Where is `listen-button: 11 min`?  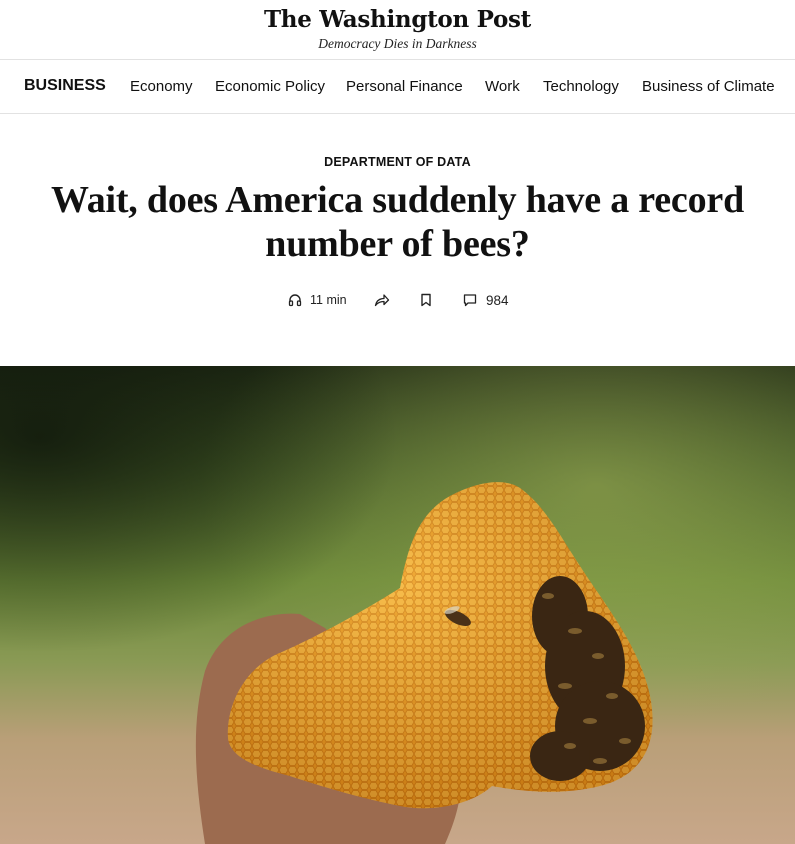
listen-button: 11 min is located at coordinates (317, 300).